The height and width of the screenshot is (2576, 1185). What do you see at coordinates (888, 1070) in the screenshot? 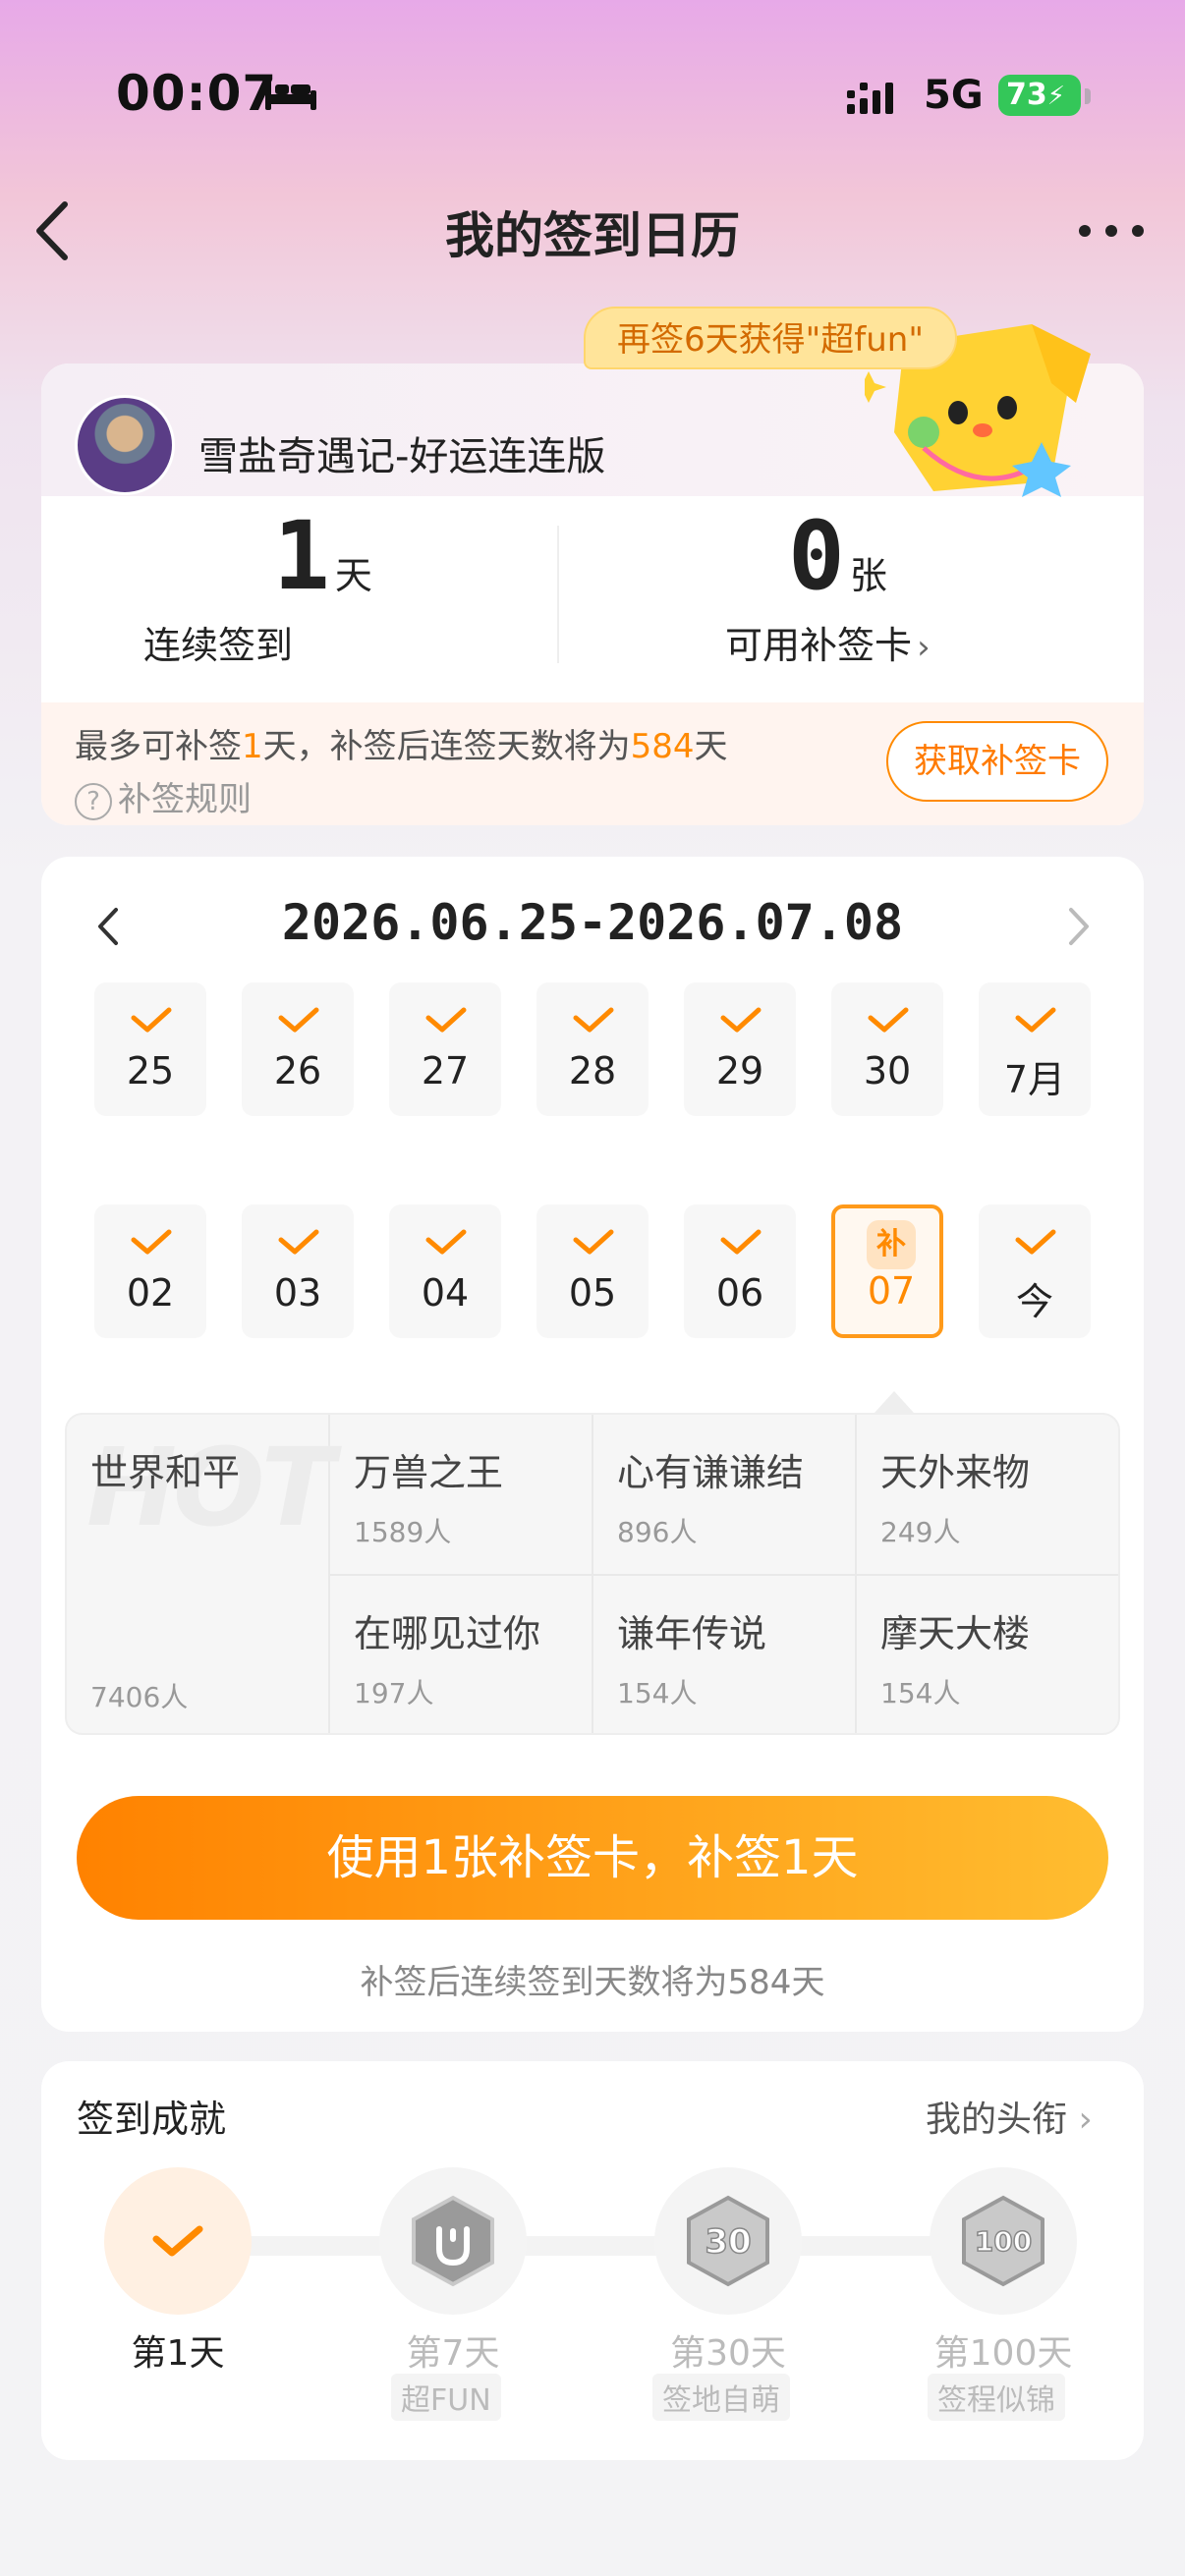
I see `day-label: 30` at bounding box center [888, 1070].